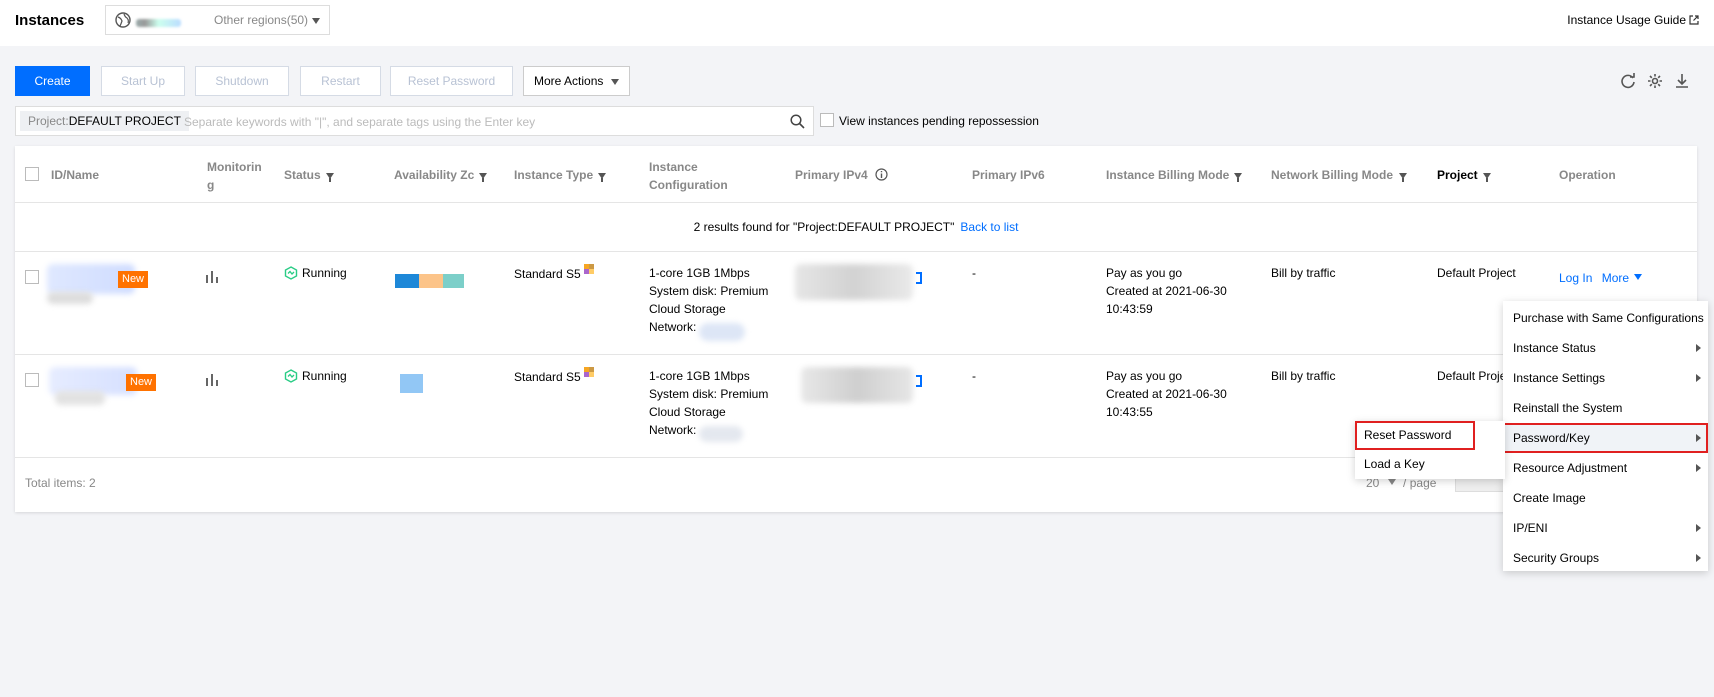  I want to click on info-icon, so click(881, 174).